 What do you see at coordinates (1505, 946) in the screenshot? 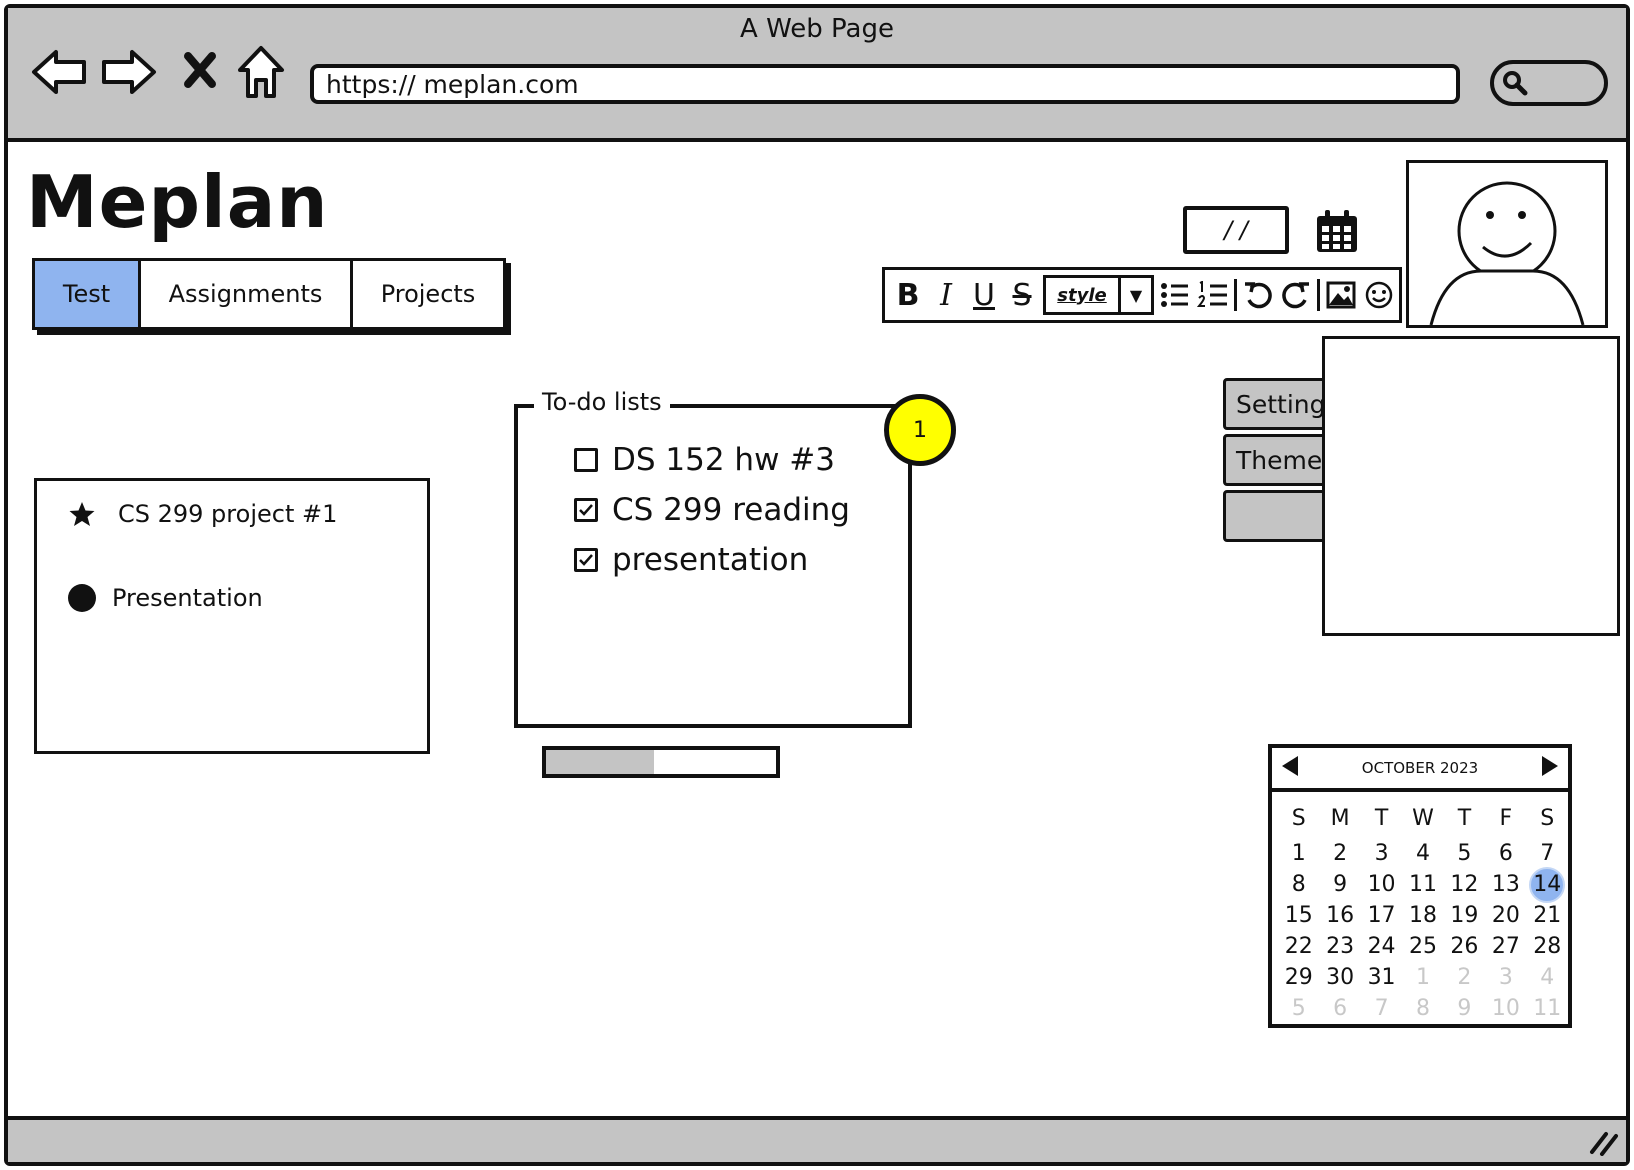
I see `calendar-day: 27` at bounding box center [1505, 946].